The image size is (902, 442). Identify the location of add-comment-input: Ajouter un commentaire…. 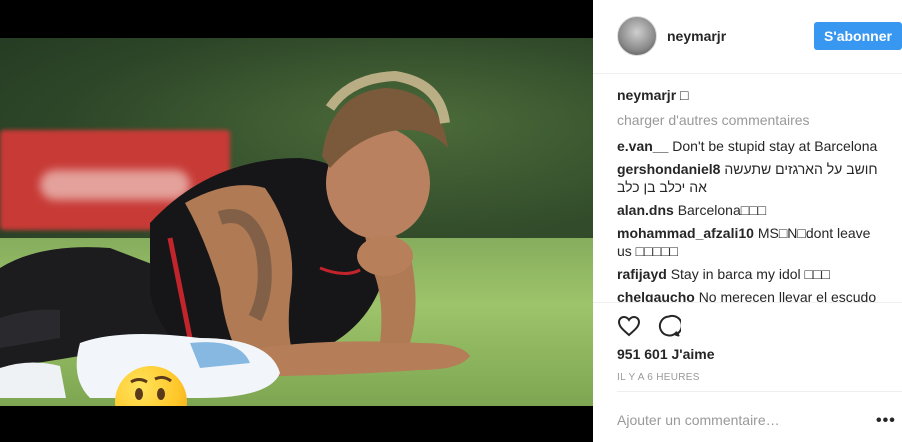
(698, 420).